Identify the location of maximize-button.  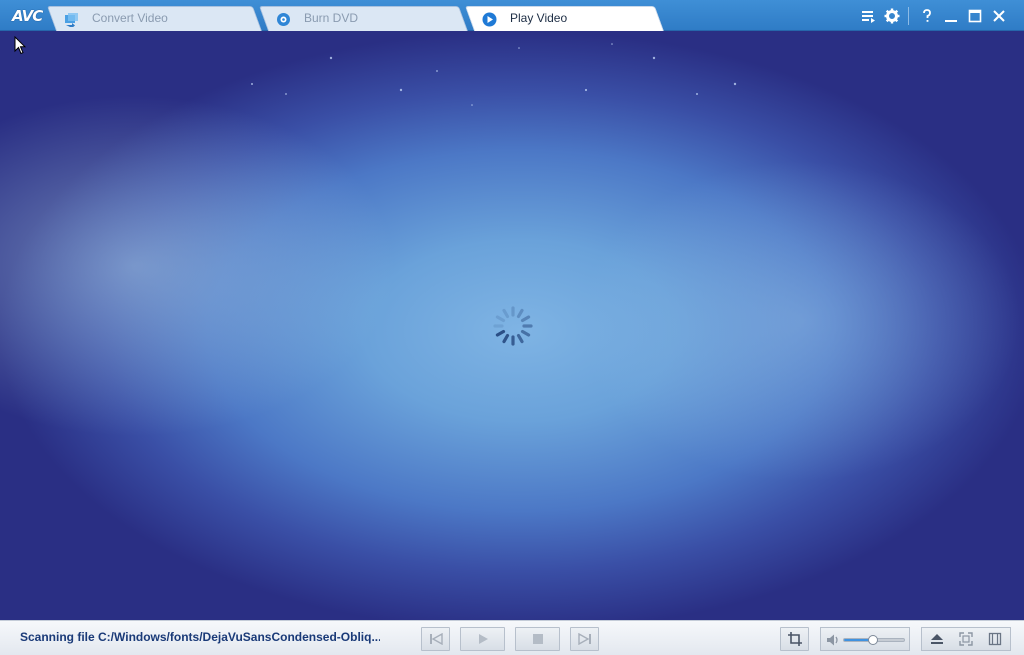
(975, 16).